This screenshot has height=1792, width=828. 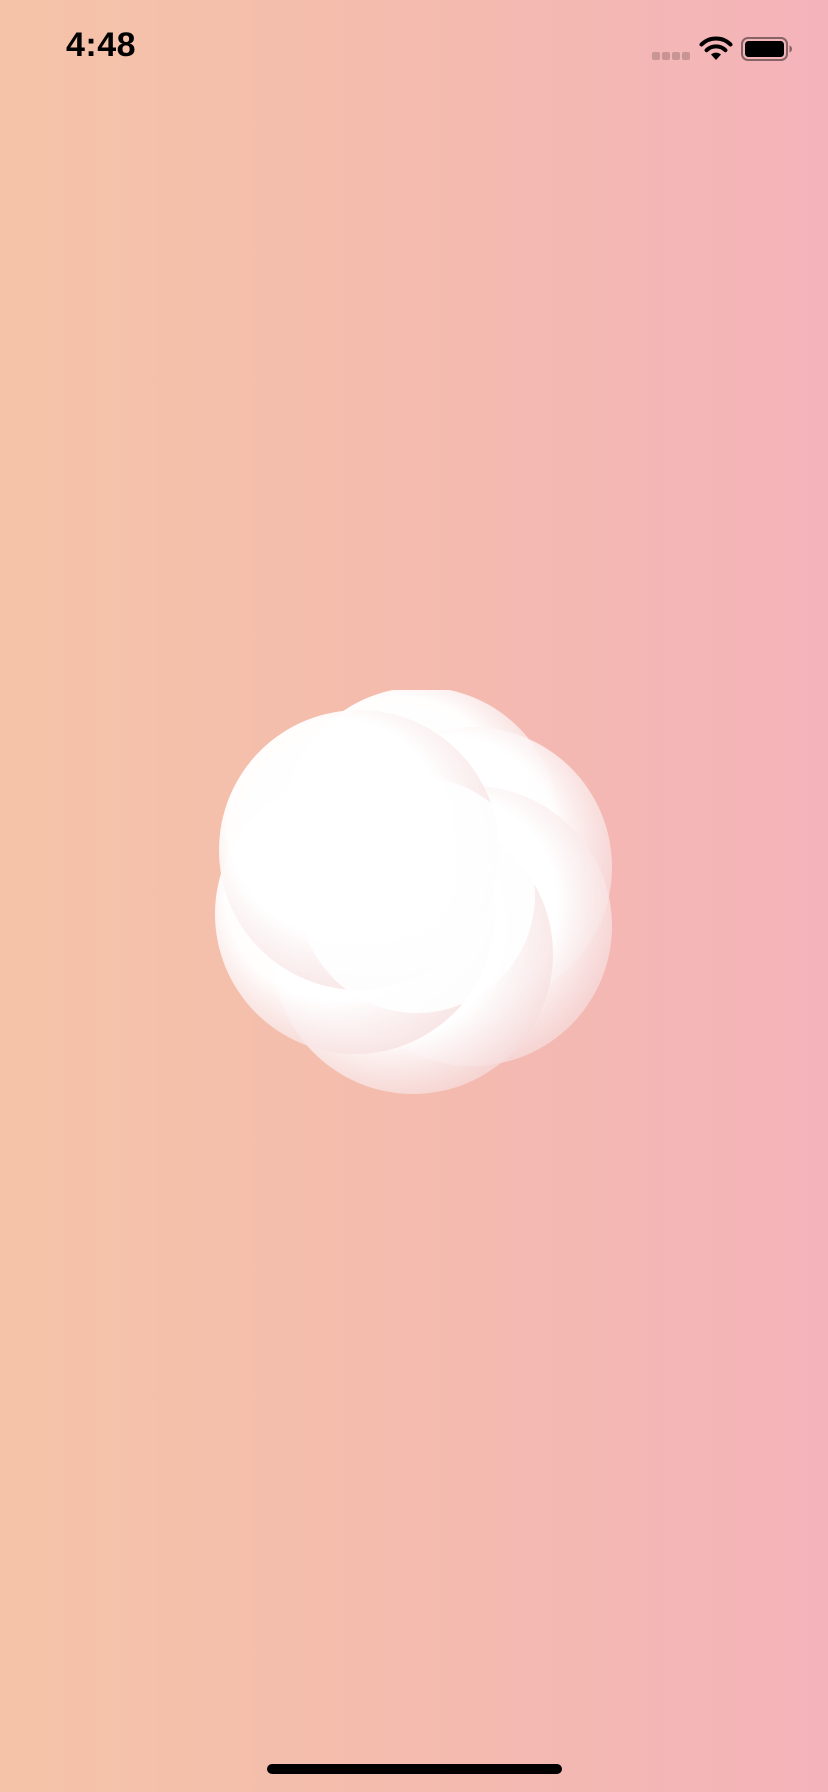 I want to click on status-time: 4:48, so click(x=101, y=45).